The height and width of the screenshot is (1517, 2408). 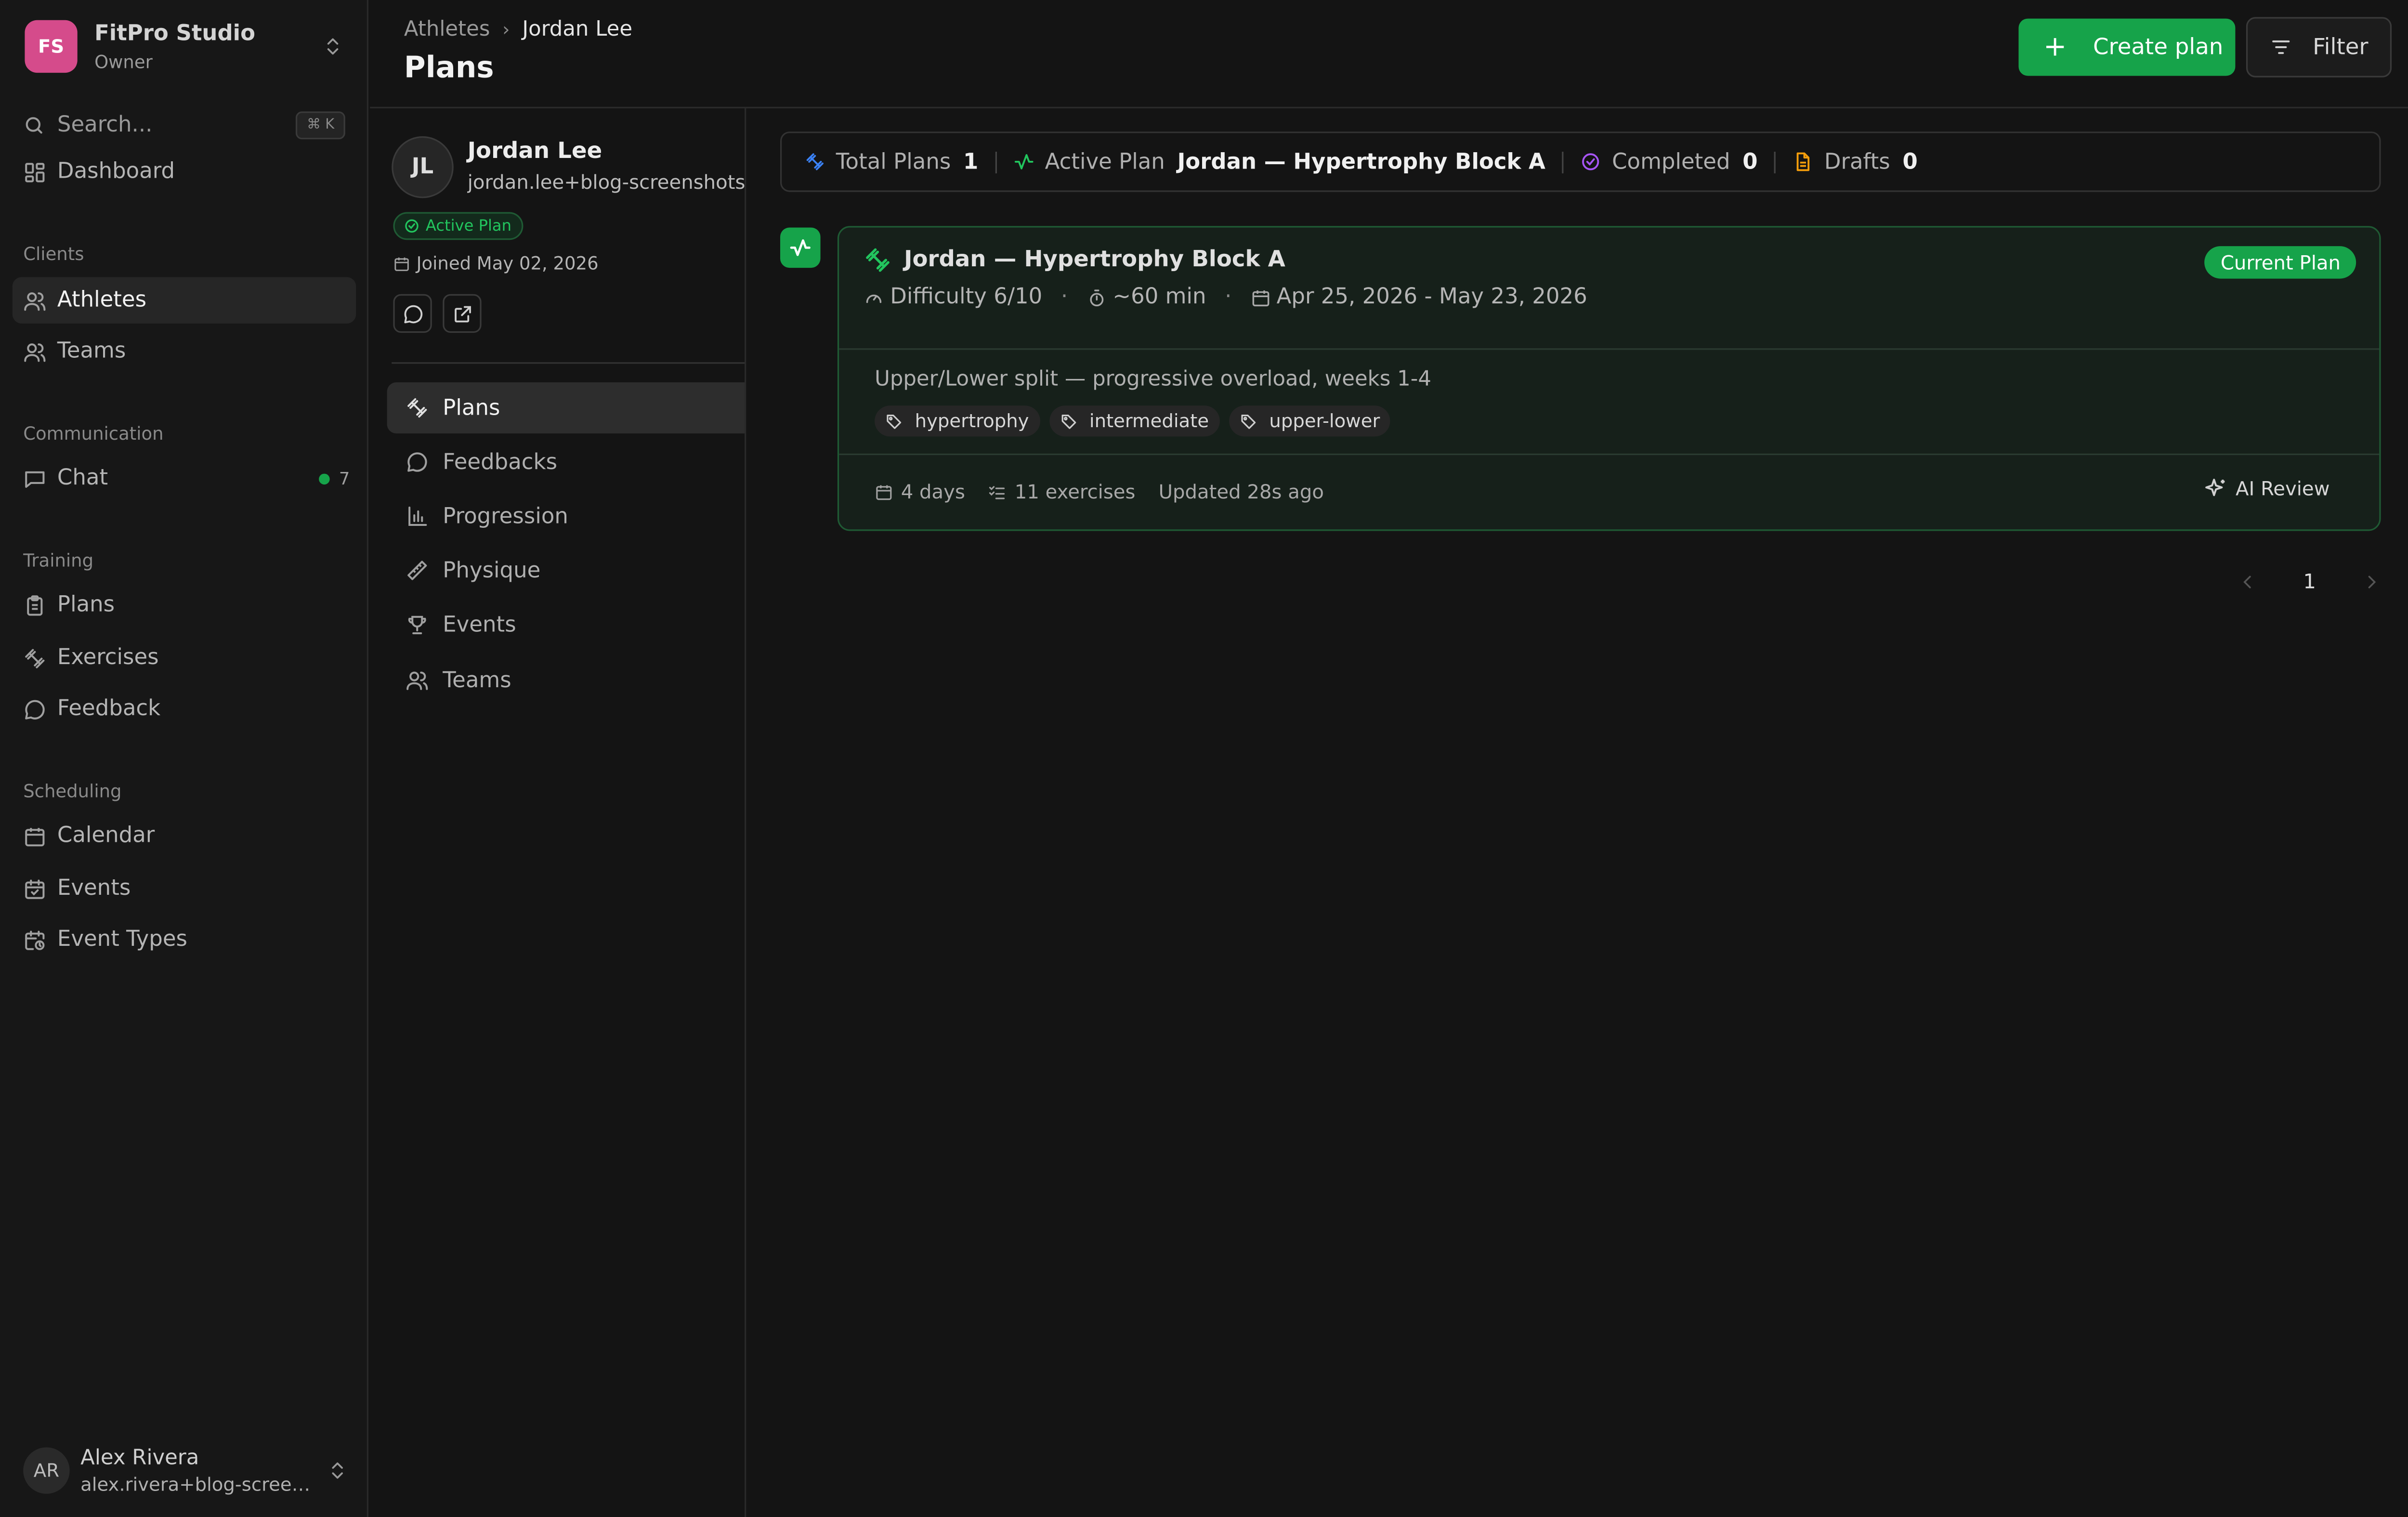 I want to click on sidebar-item-label: Plans, so click(x=86, y=605).